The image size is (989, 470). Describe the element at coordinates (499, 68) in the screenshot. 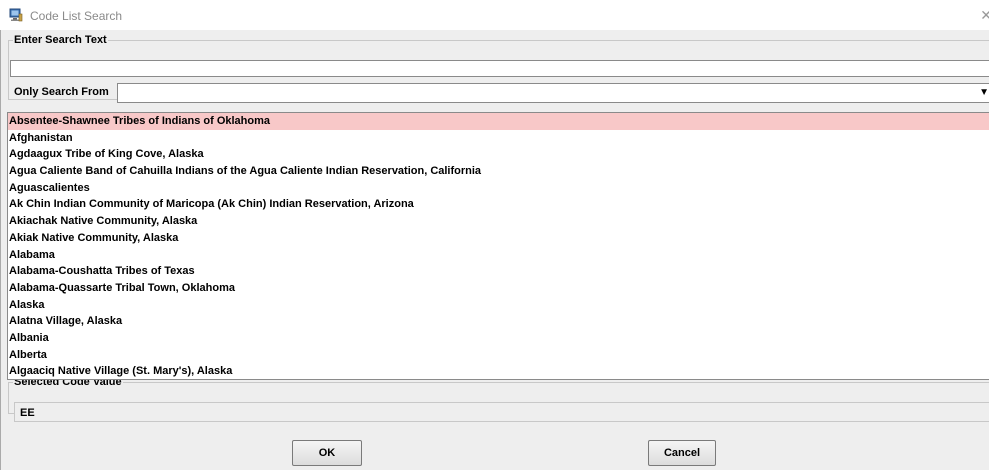

I see `search-input` at that location.